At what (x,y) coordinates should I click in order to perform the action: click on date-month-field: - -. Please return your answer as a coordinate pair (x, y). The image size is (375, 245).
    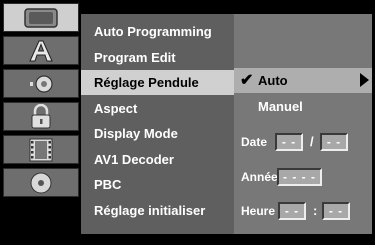
    Looking at the image, I should click on (334, 142).